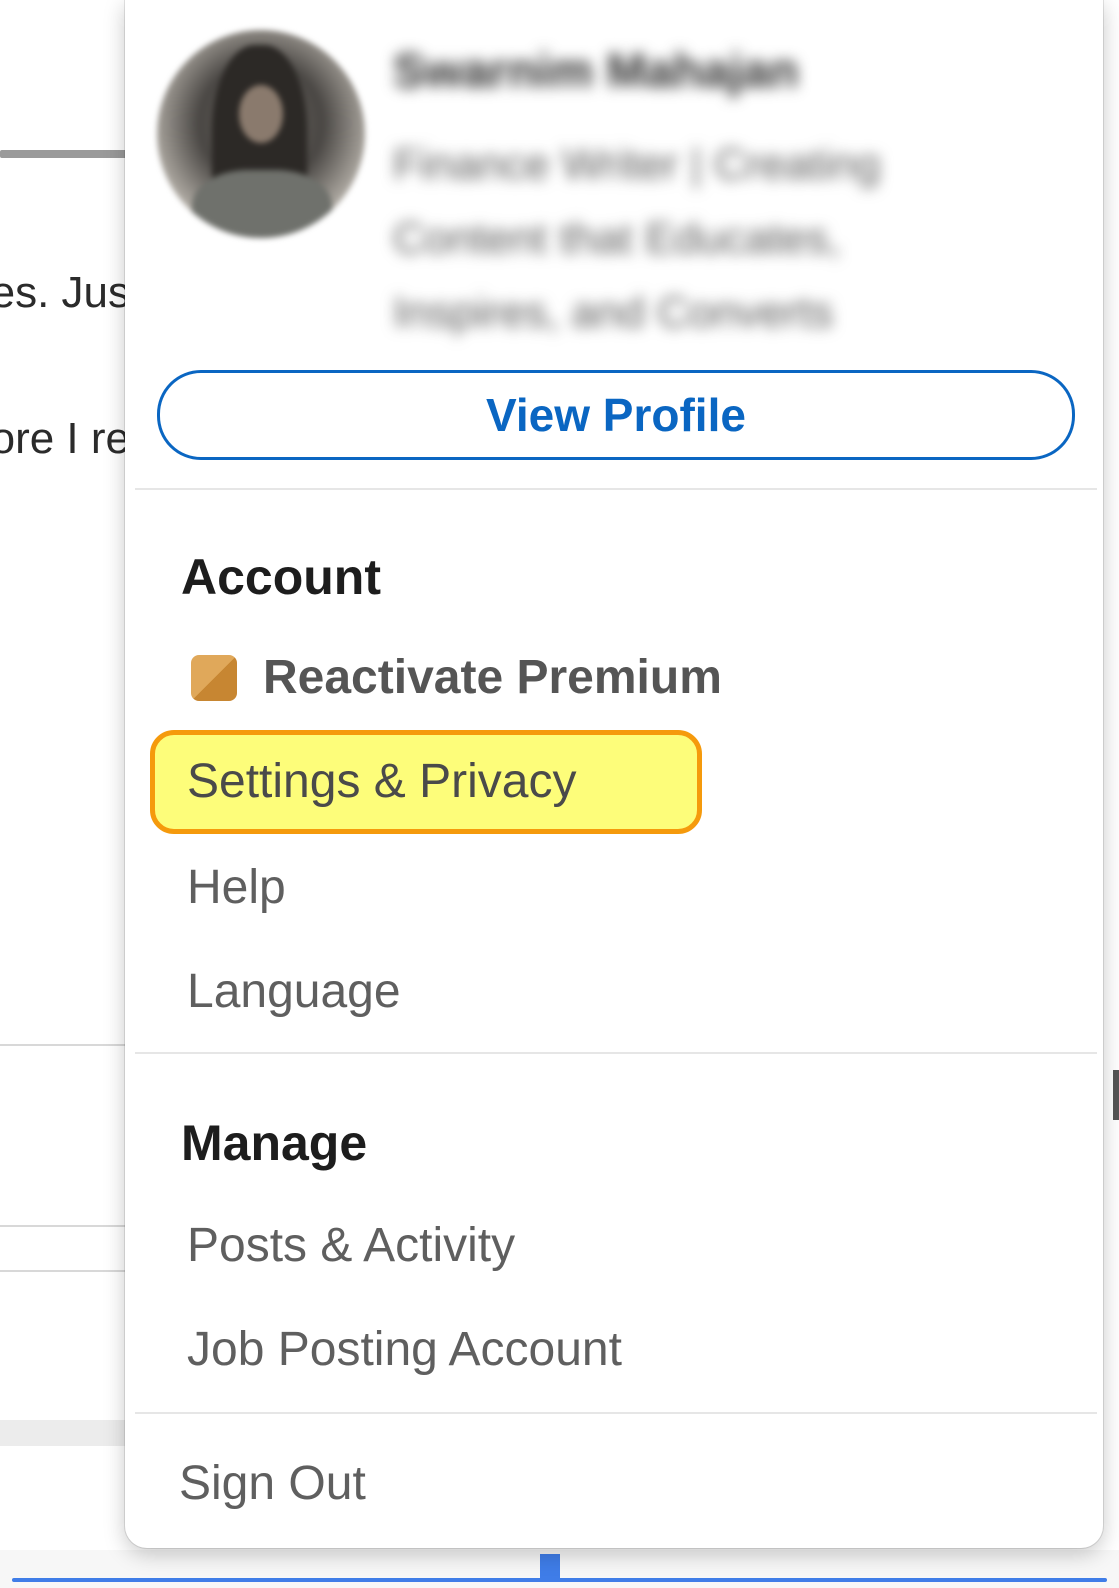  Describe the element at coordinates (492, 677) in the screenshot. I see `reactivate-premium-label: Reactivate Premium` at that location.